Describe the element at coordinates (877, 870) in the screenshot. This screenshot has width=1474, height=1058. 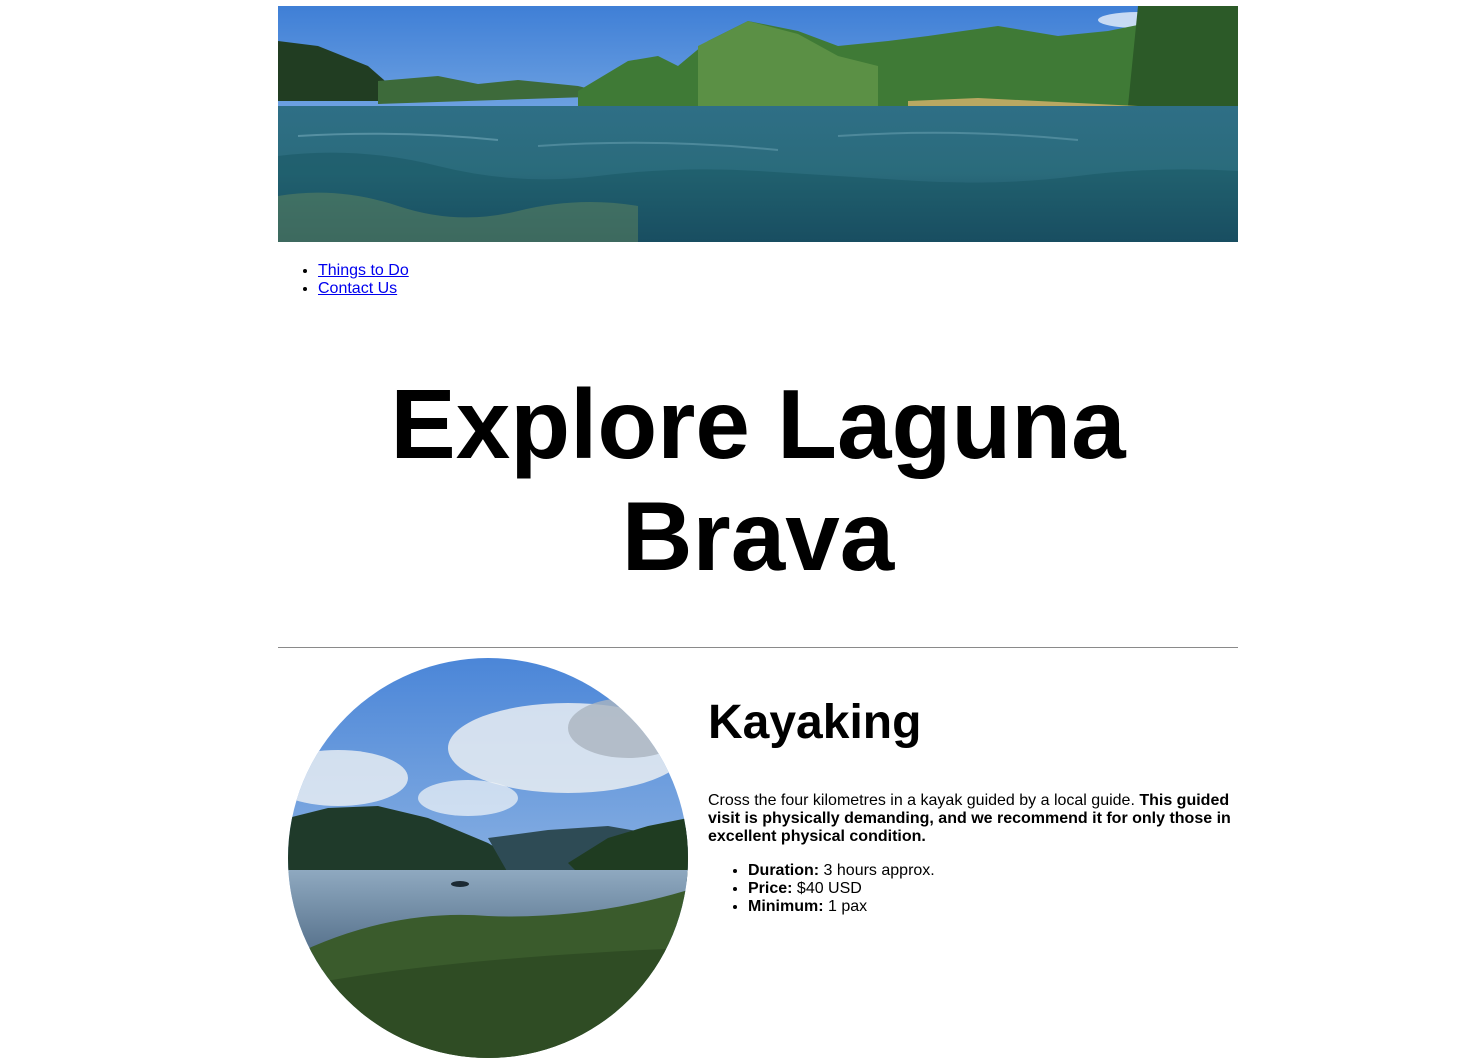
I see `detail-value: 3 hours approx.` at that location.